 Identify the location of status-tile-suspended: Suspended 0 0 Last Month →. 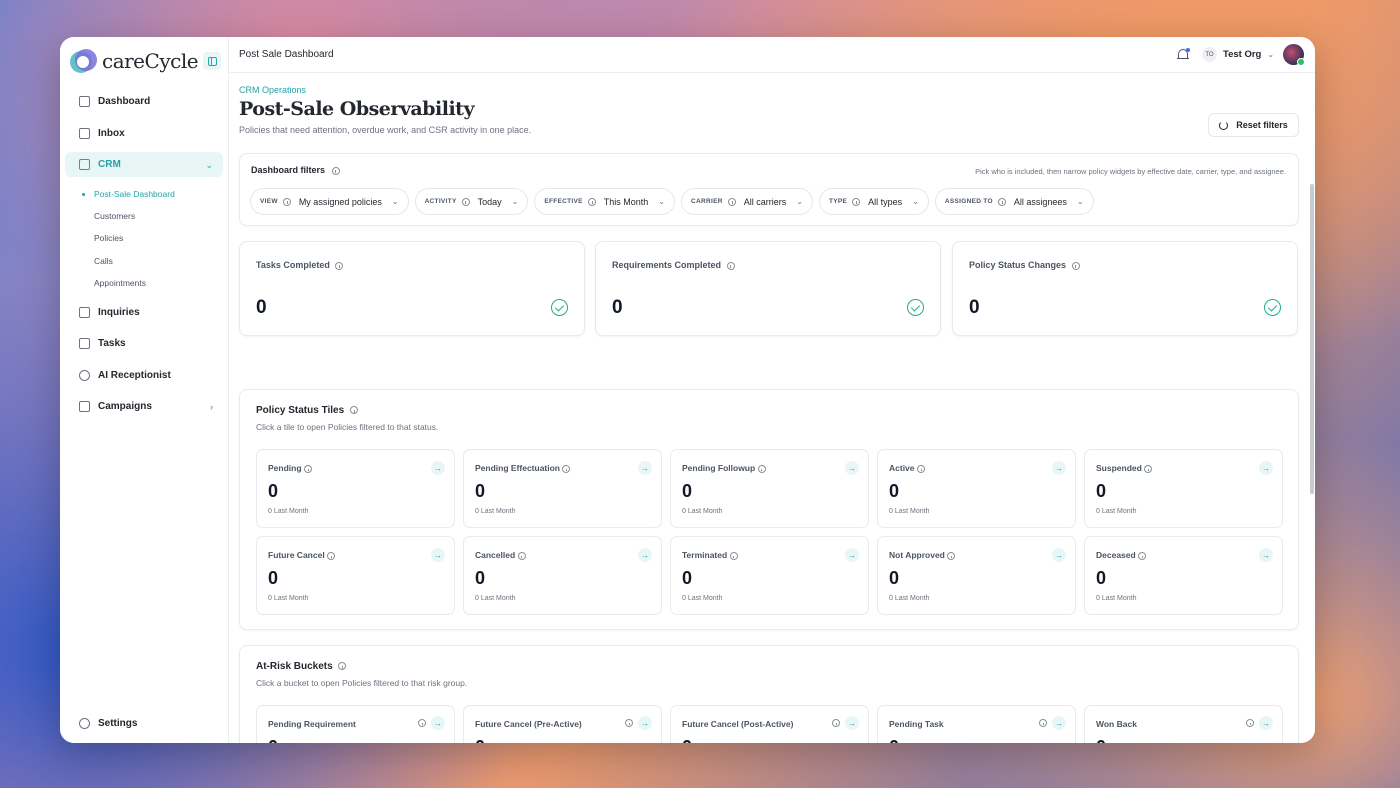
(1183, 488).